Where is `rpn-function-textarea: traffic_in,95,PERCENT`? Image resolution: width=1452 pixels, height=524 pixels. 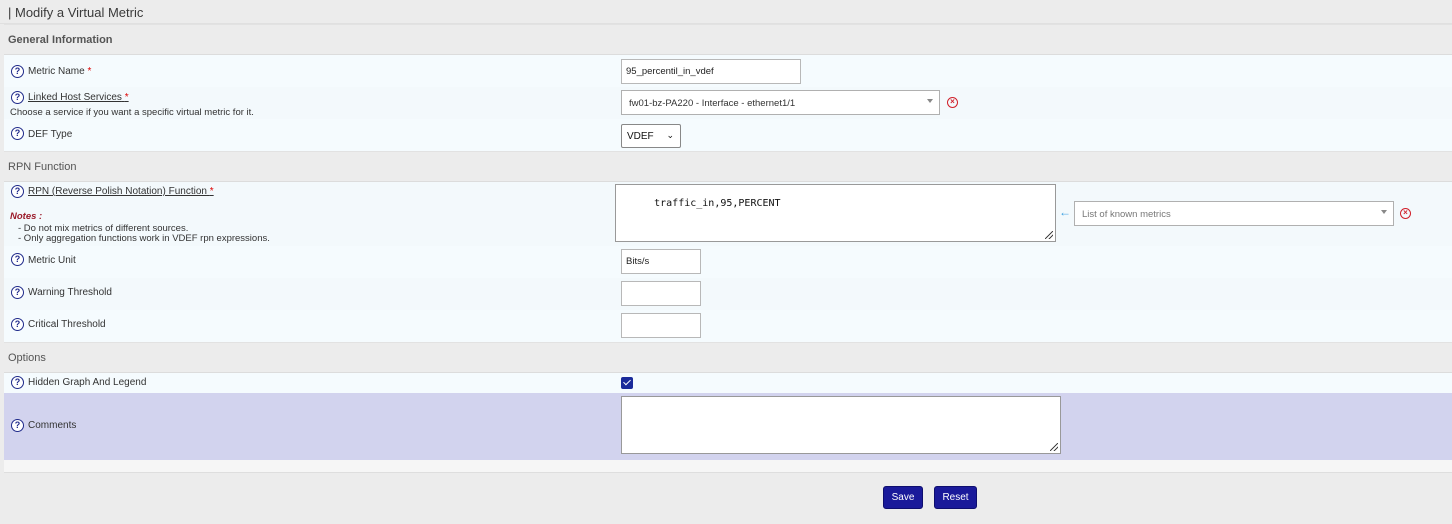 rpn-function-textarea: traffic_in,95,PERCENT is located at coordinates (835, 213).